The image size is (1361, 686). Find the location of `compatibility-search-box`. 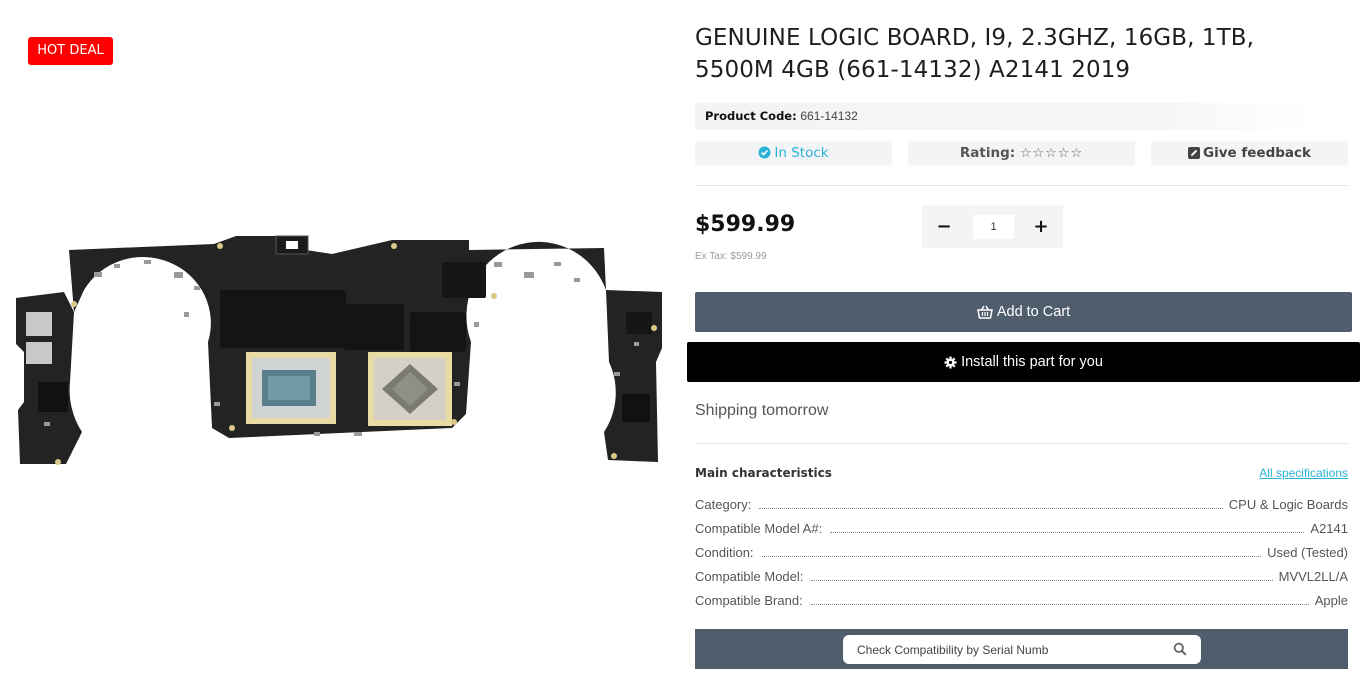

compatibility-search-box is located at coordinates (1022, 649).